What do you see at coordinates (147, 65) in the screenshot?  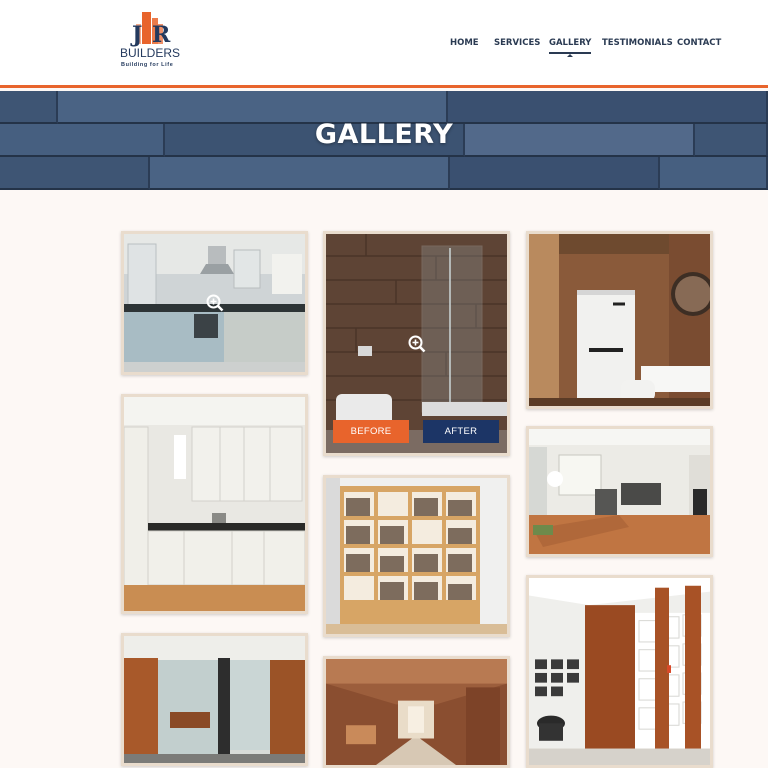 I see `svg-text: Building for Life` at bounding box center [147, 65].